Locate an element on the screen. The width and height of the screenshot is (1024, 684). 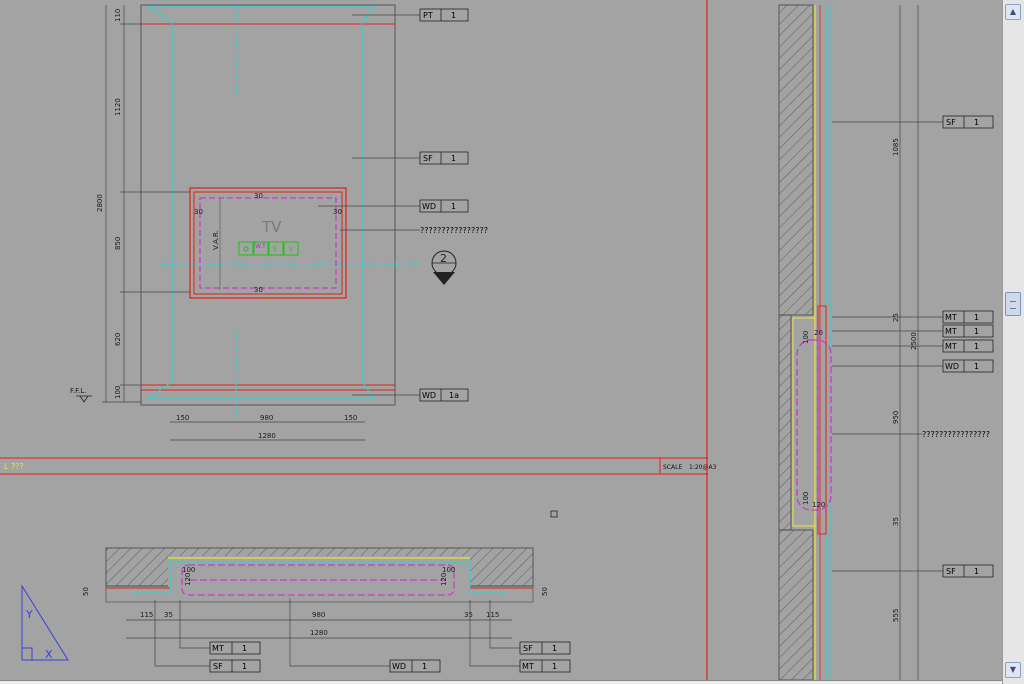
ucs-x: X is located at coordinates (49, 654).